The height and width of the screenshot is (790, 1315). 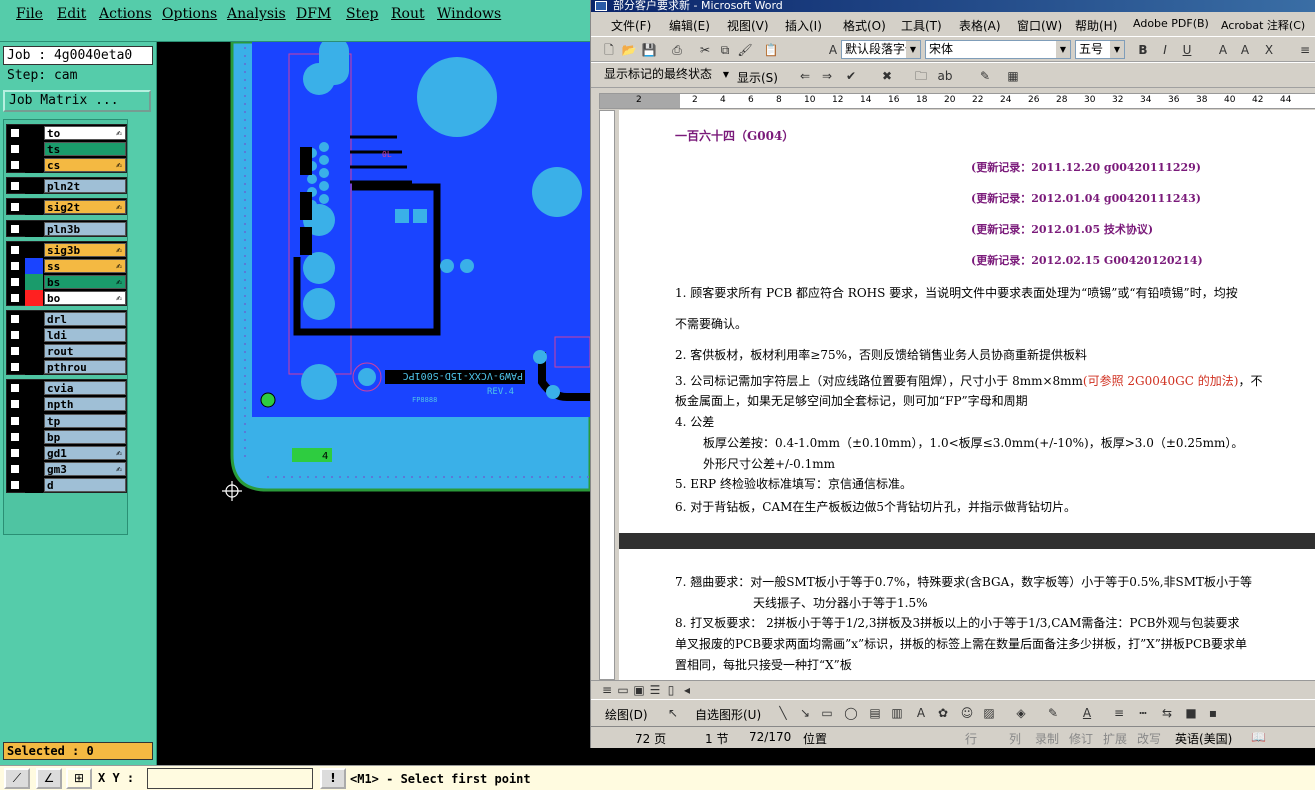 I want to click on italic-icon: I, so click(x=1165, y=50).